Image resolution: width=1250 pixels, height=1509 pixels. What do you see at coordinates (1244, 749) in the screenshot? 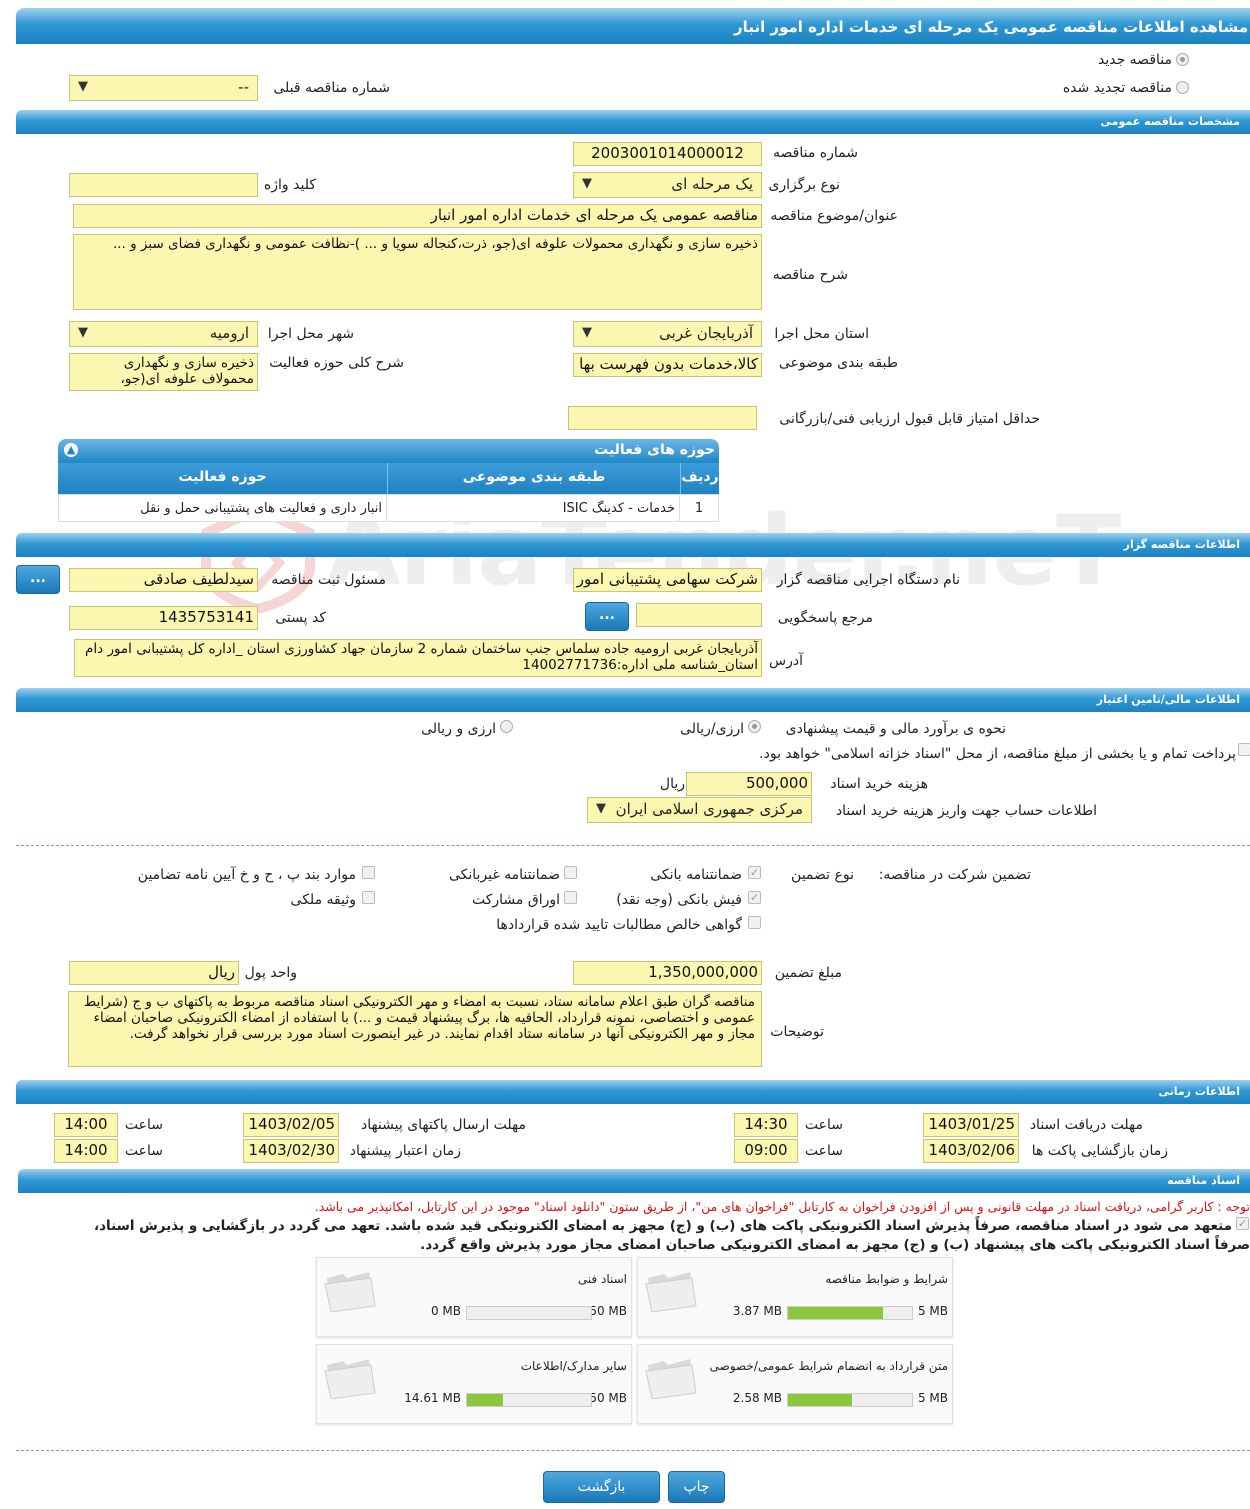
I see `treasury-checkbox` at bounding box center [1244, 749].